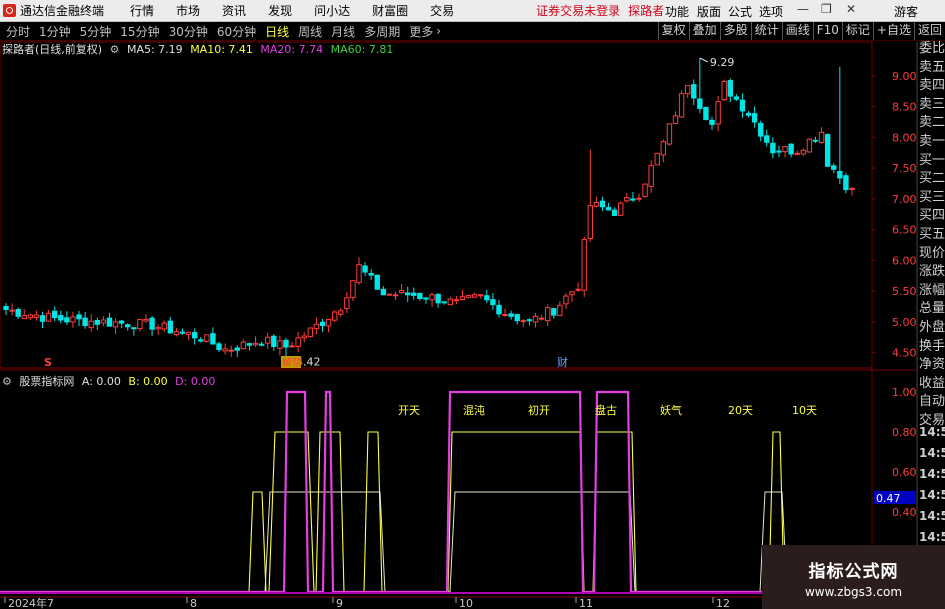 The height and width of the screenshot is (609, 945). I want to click on sub-axis-label: 1.00, so click(904, 392).